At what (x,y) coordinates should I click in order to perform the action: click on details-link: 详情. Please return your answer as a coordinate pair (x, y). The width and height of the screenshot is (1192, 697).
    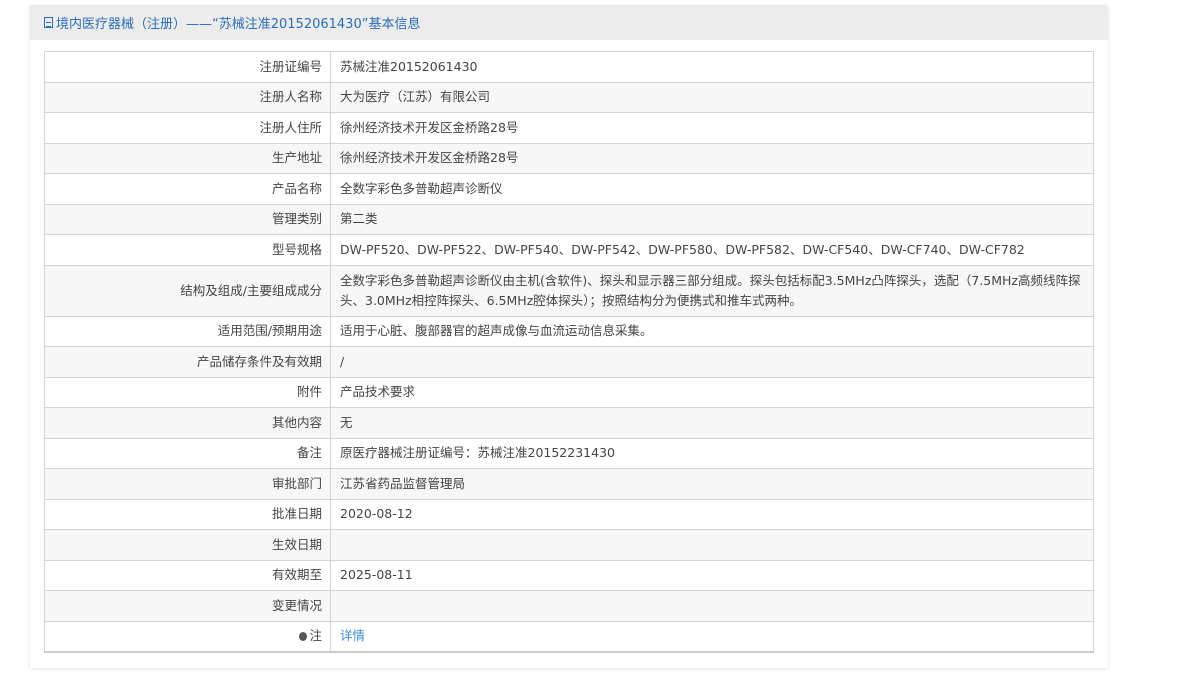
    Looking at the image, I should click on (352, 635).